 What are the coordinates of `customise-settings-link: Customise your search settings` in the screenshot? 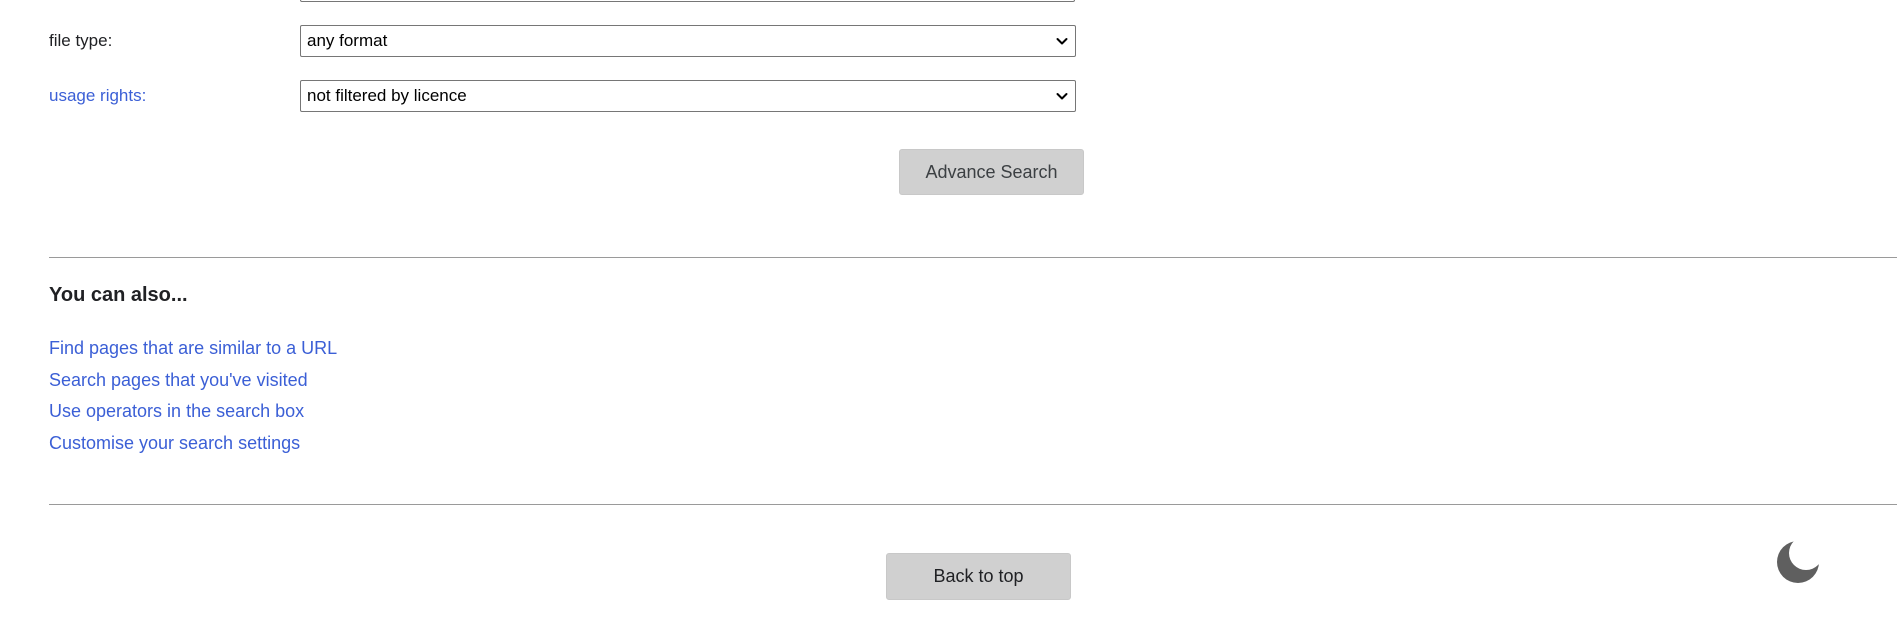 It's located at (193, 446).